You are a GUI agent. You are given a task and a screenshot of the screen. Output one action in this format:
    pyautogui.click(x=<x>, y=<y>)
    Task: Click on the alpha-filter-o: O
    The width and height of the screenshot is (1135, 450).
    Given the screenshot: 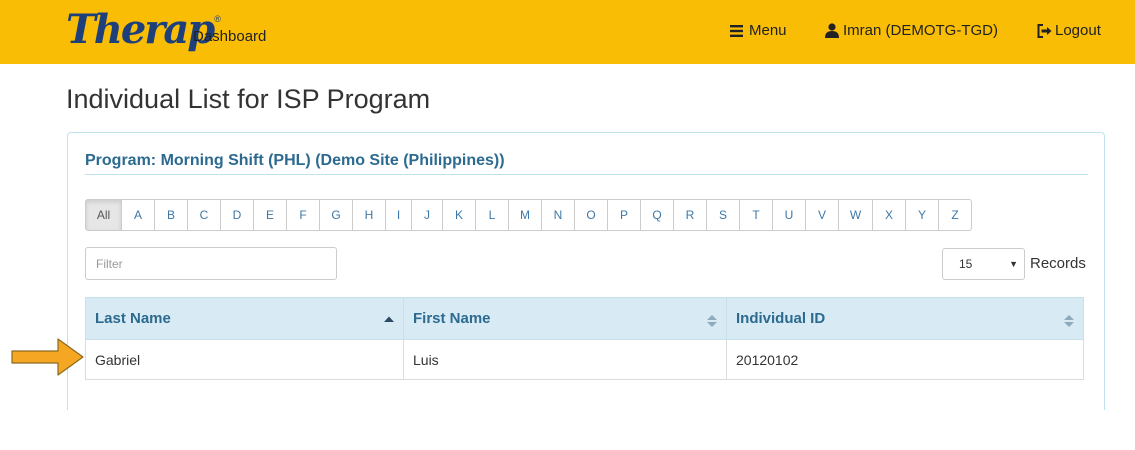 What is the action you would take?
    pyautogui.click(x=591, y=215)
    